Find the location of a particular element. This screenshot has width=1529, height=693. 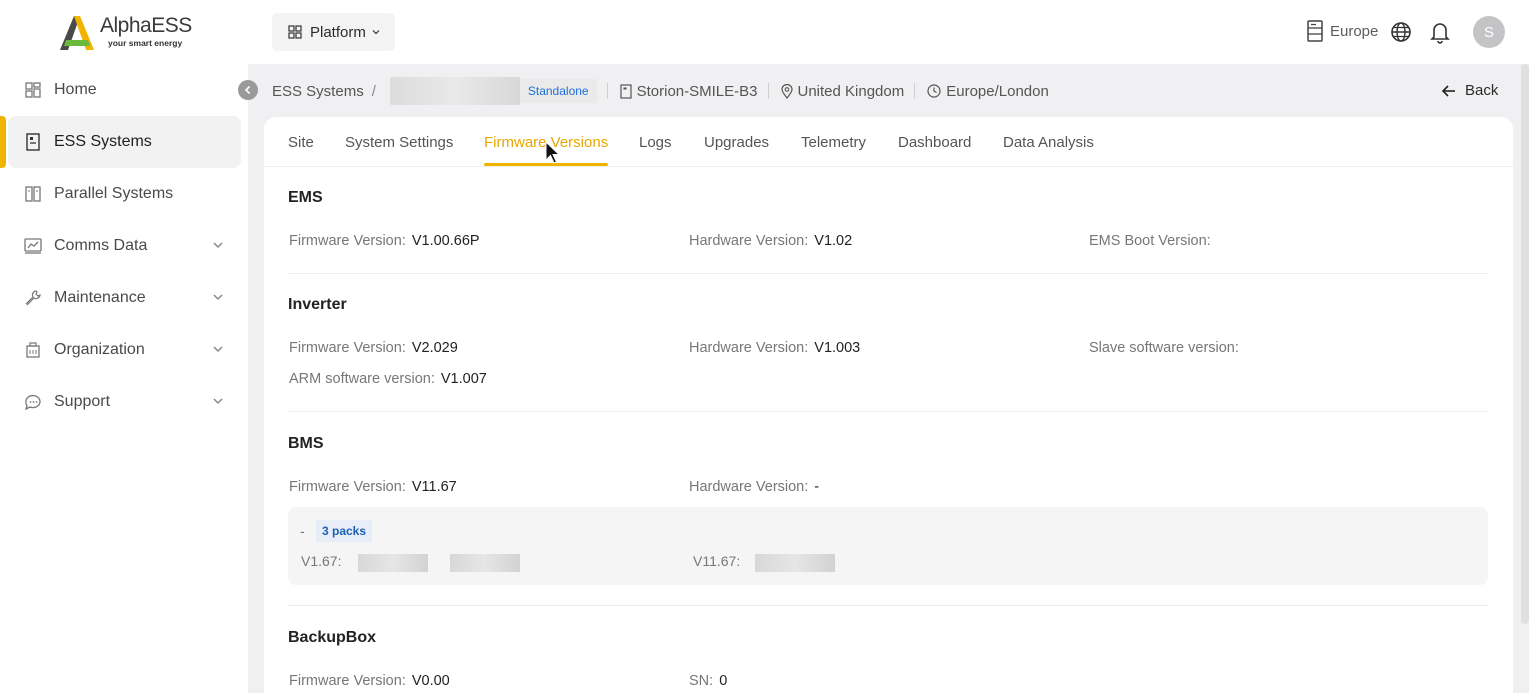

inverter-hardware-field: Hardware Version: V1.003 is located at coordinates (775, 348).